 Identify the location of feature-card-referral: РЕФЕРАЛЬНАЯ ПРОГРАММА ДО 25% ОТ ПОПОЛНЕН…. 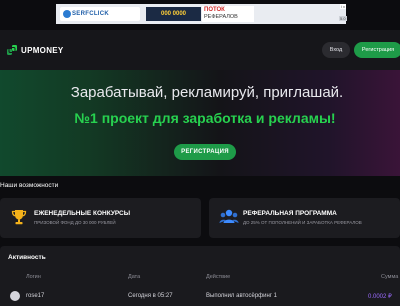
(304, 218).